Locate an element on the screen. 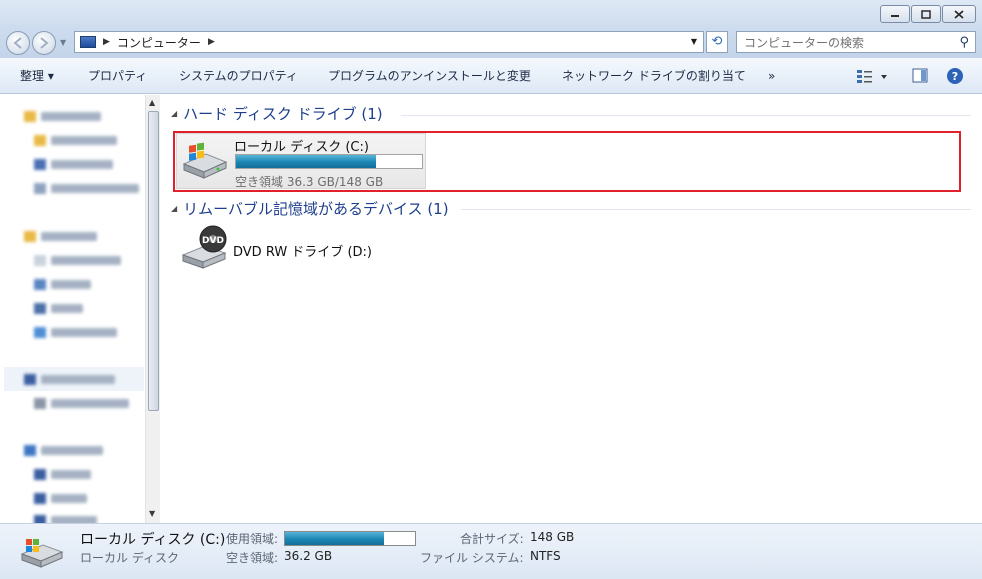 Image resolution: width=982 pixels, height=579 pixels. more-commands-button: » is located at coordinates (771, 76).